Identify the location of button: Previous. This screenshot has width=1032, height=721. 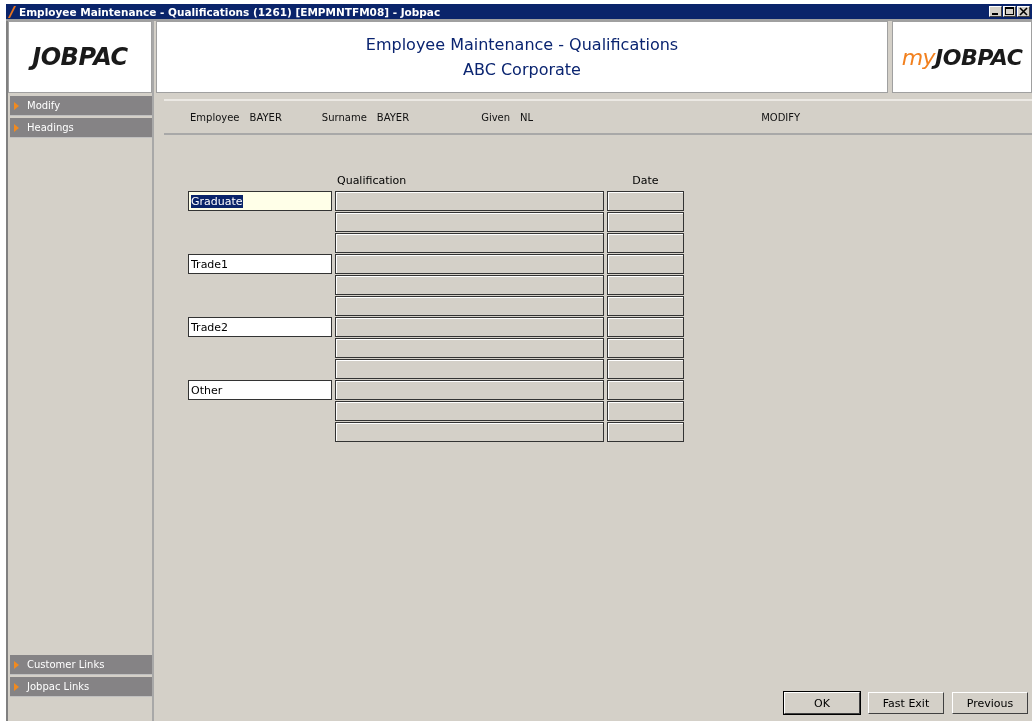
(990, 703).